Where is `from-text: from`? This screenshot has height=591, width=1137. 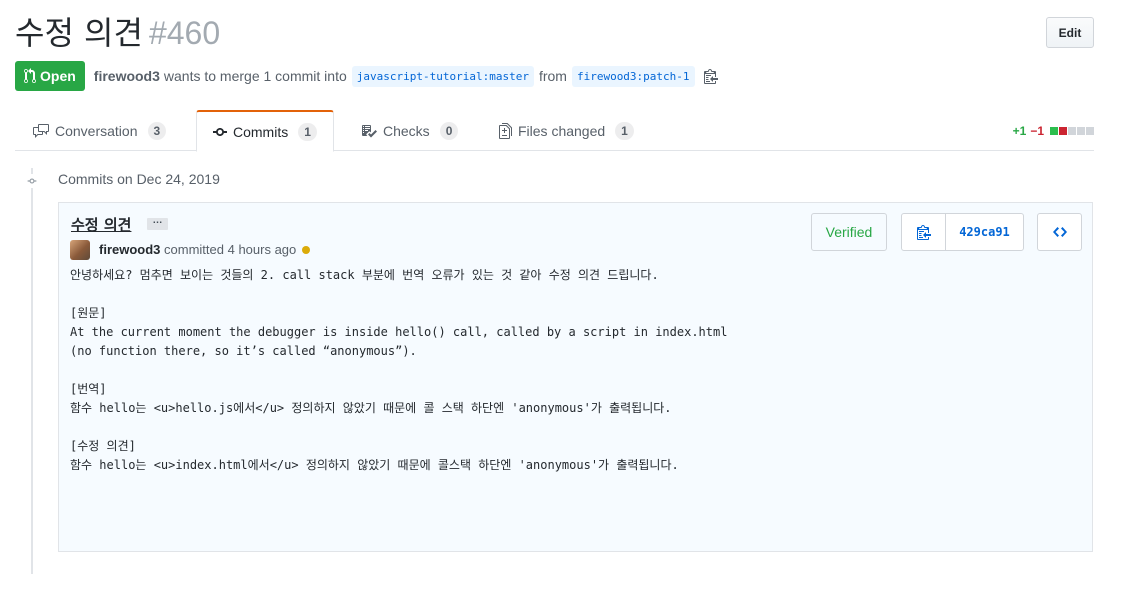 from-text: from is located at coordinates (552, 76).